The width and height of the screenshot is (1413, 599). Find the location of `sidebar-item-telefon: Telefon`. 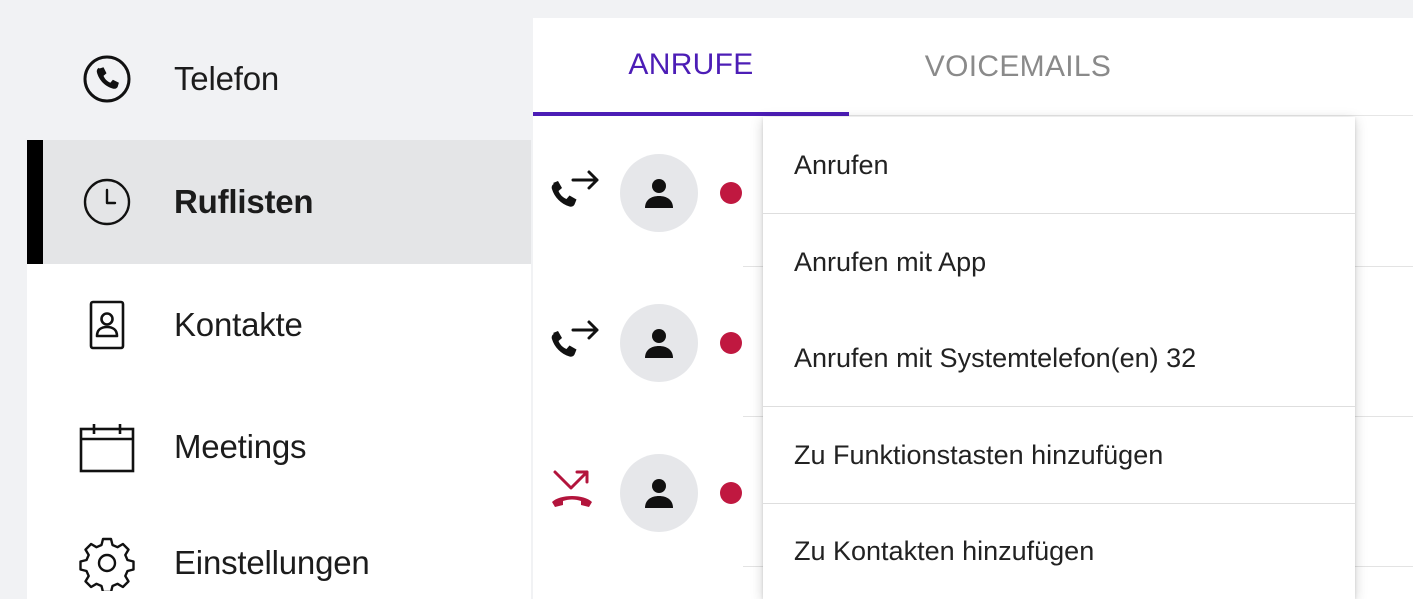

sidebar-item-telefon: Telefon is located at coordinates (279, 79).